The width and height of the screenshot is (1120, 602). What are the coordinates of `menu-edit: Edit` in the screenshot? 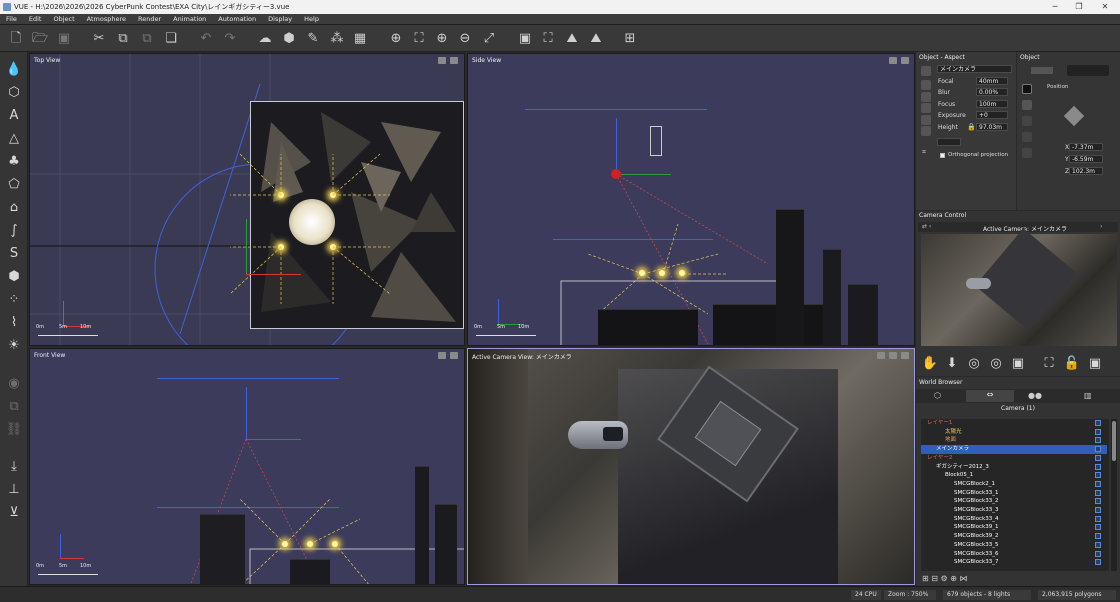 It's located at (35, 19).